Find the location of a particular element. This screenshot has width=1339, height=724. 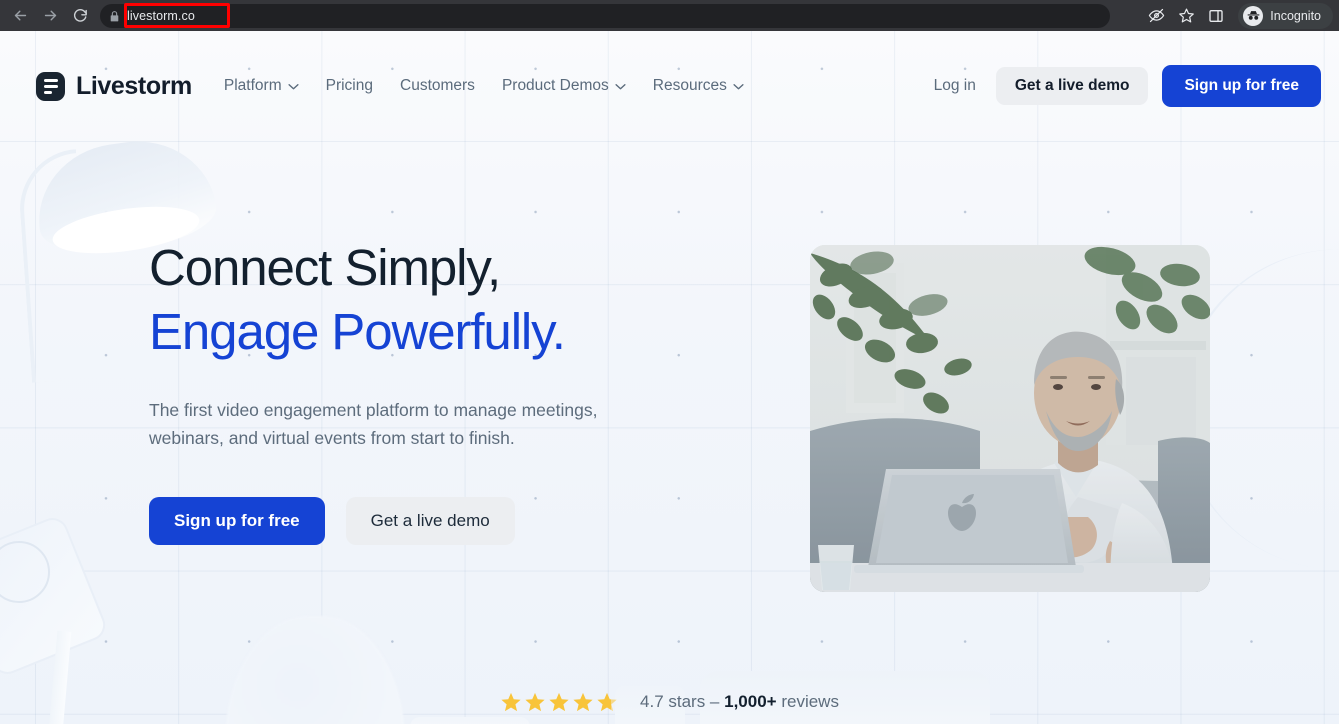

hero-signup-button: Sign up for free is located at coordinates (237, 520).